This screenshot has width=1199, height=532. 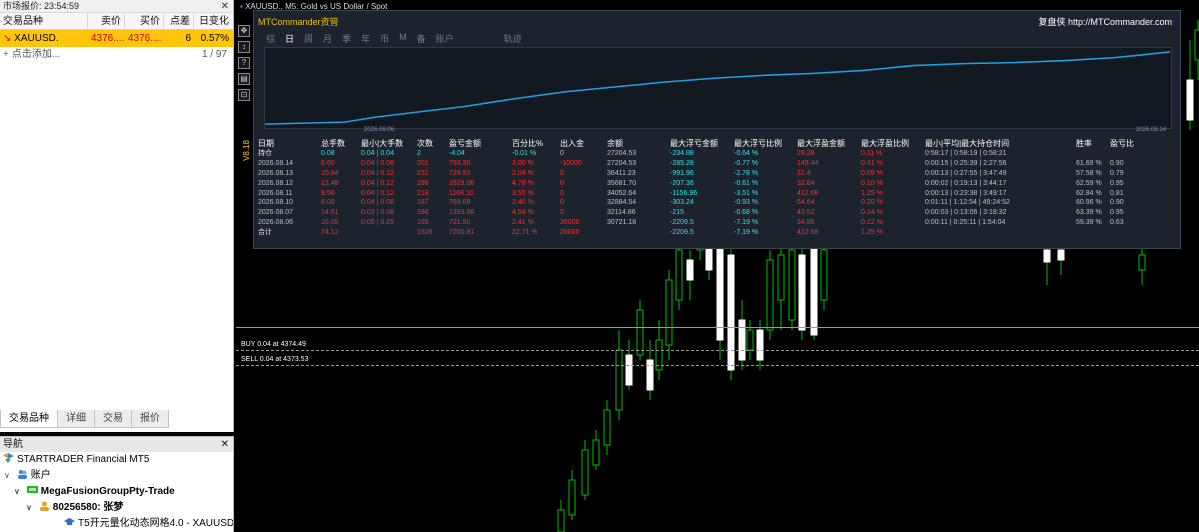 What do you see at coordinates (213, 21) in the screenshot?
I see `col-daily-change: 日变化` at bounding box center [213, 21].